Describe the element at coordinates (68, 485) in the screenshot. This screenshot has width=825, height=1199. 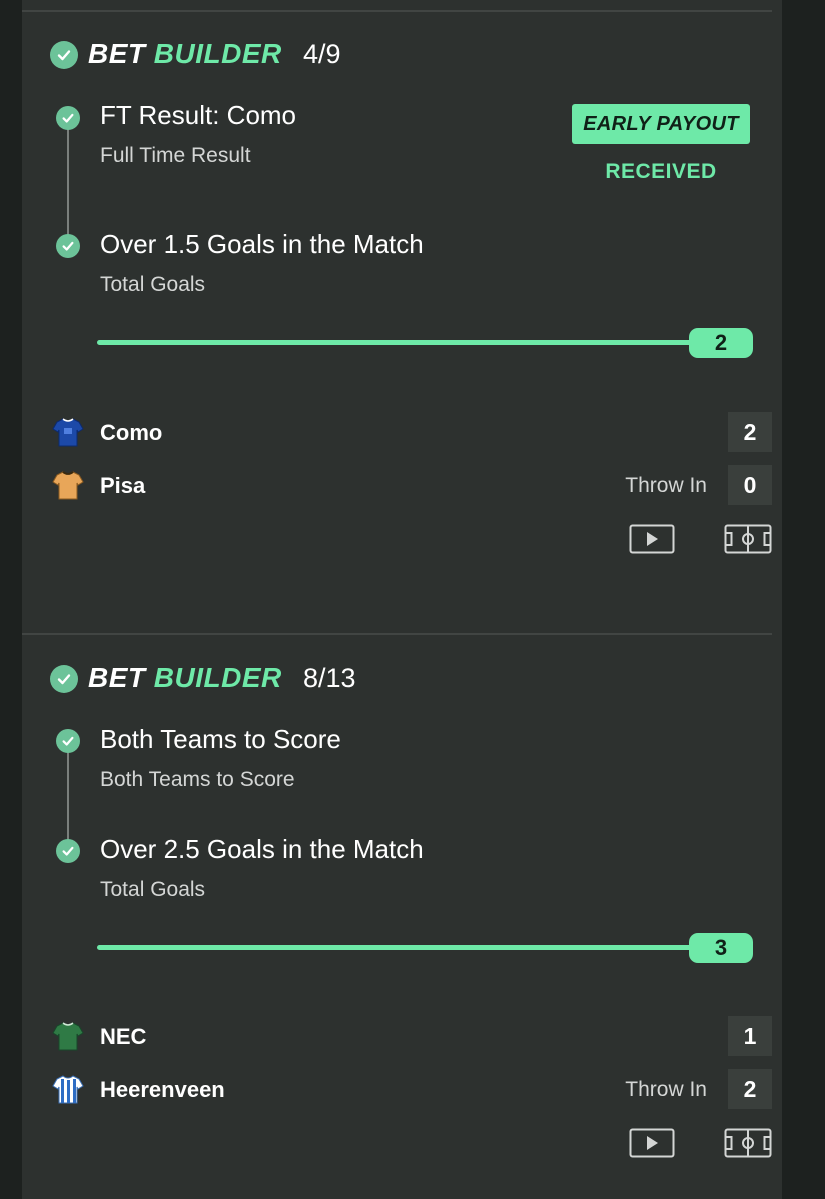
I see `orange-shirt-icon` at that location.